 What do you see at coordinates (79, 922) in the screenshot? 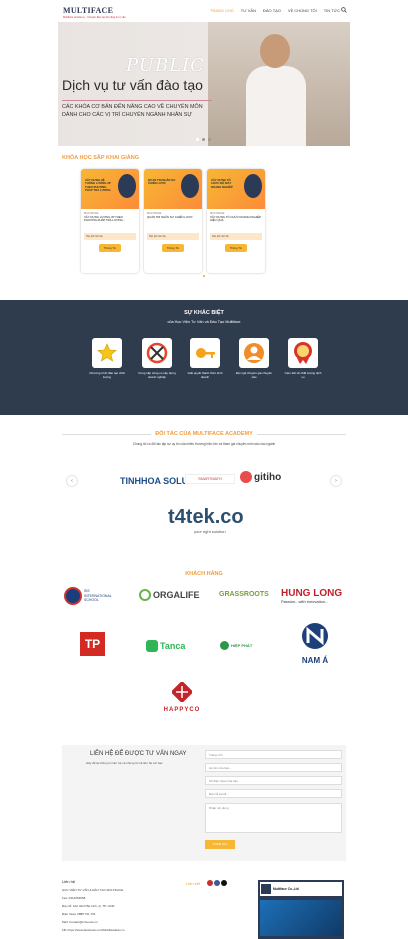
I see `footer-mail: Mail: Contact@mfa.edu.vn` at bounding box center [79, 922].